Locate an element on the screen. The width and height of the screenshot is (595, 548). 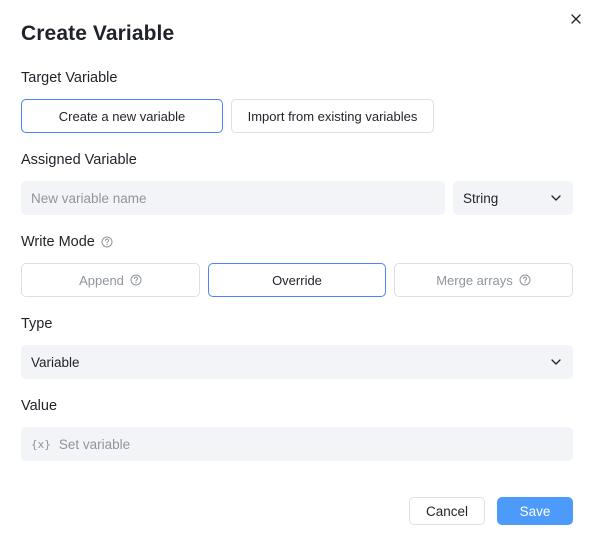
value-label: Value is located at coordinates (39, 406).